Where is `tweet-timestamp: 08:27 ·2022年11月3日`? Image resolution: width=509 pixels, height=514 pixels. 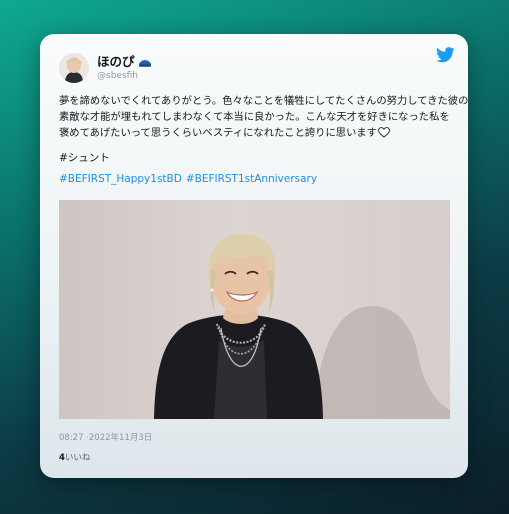
tweet-timestamp: 08:27 ·2022年11月3日 is located at coordinates (105, 438).